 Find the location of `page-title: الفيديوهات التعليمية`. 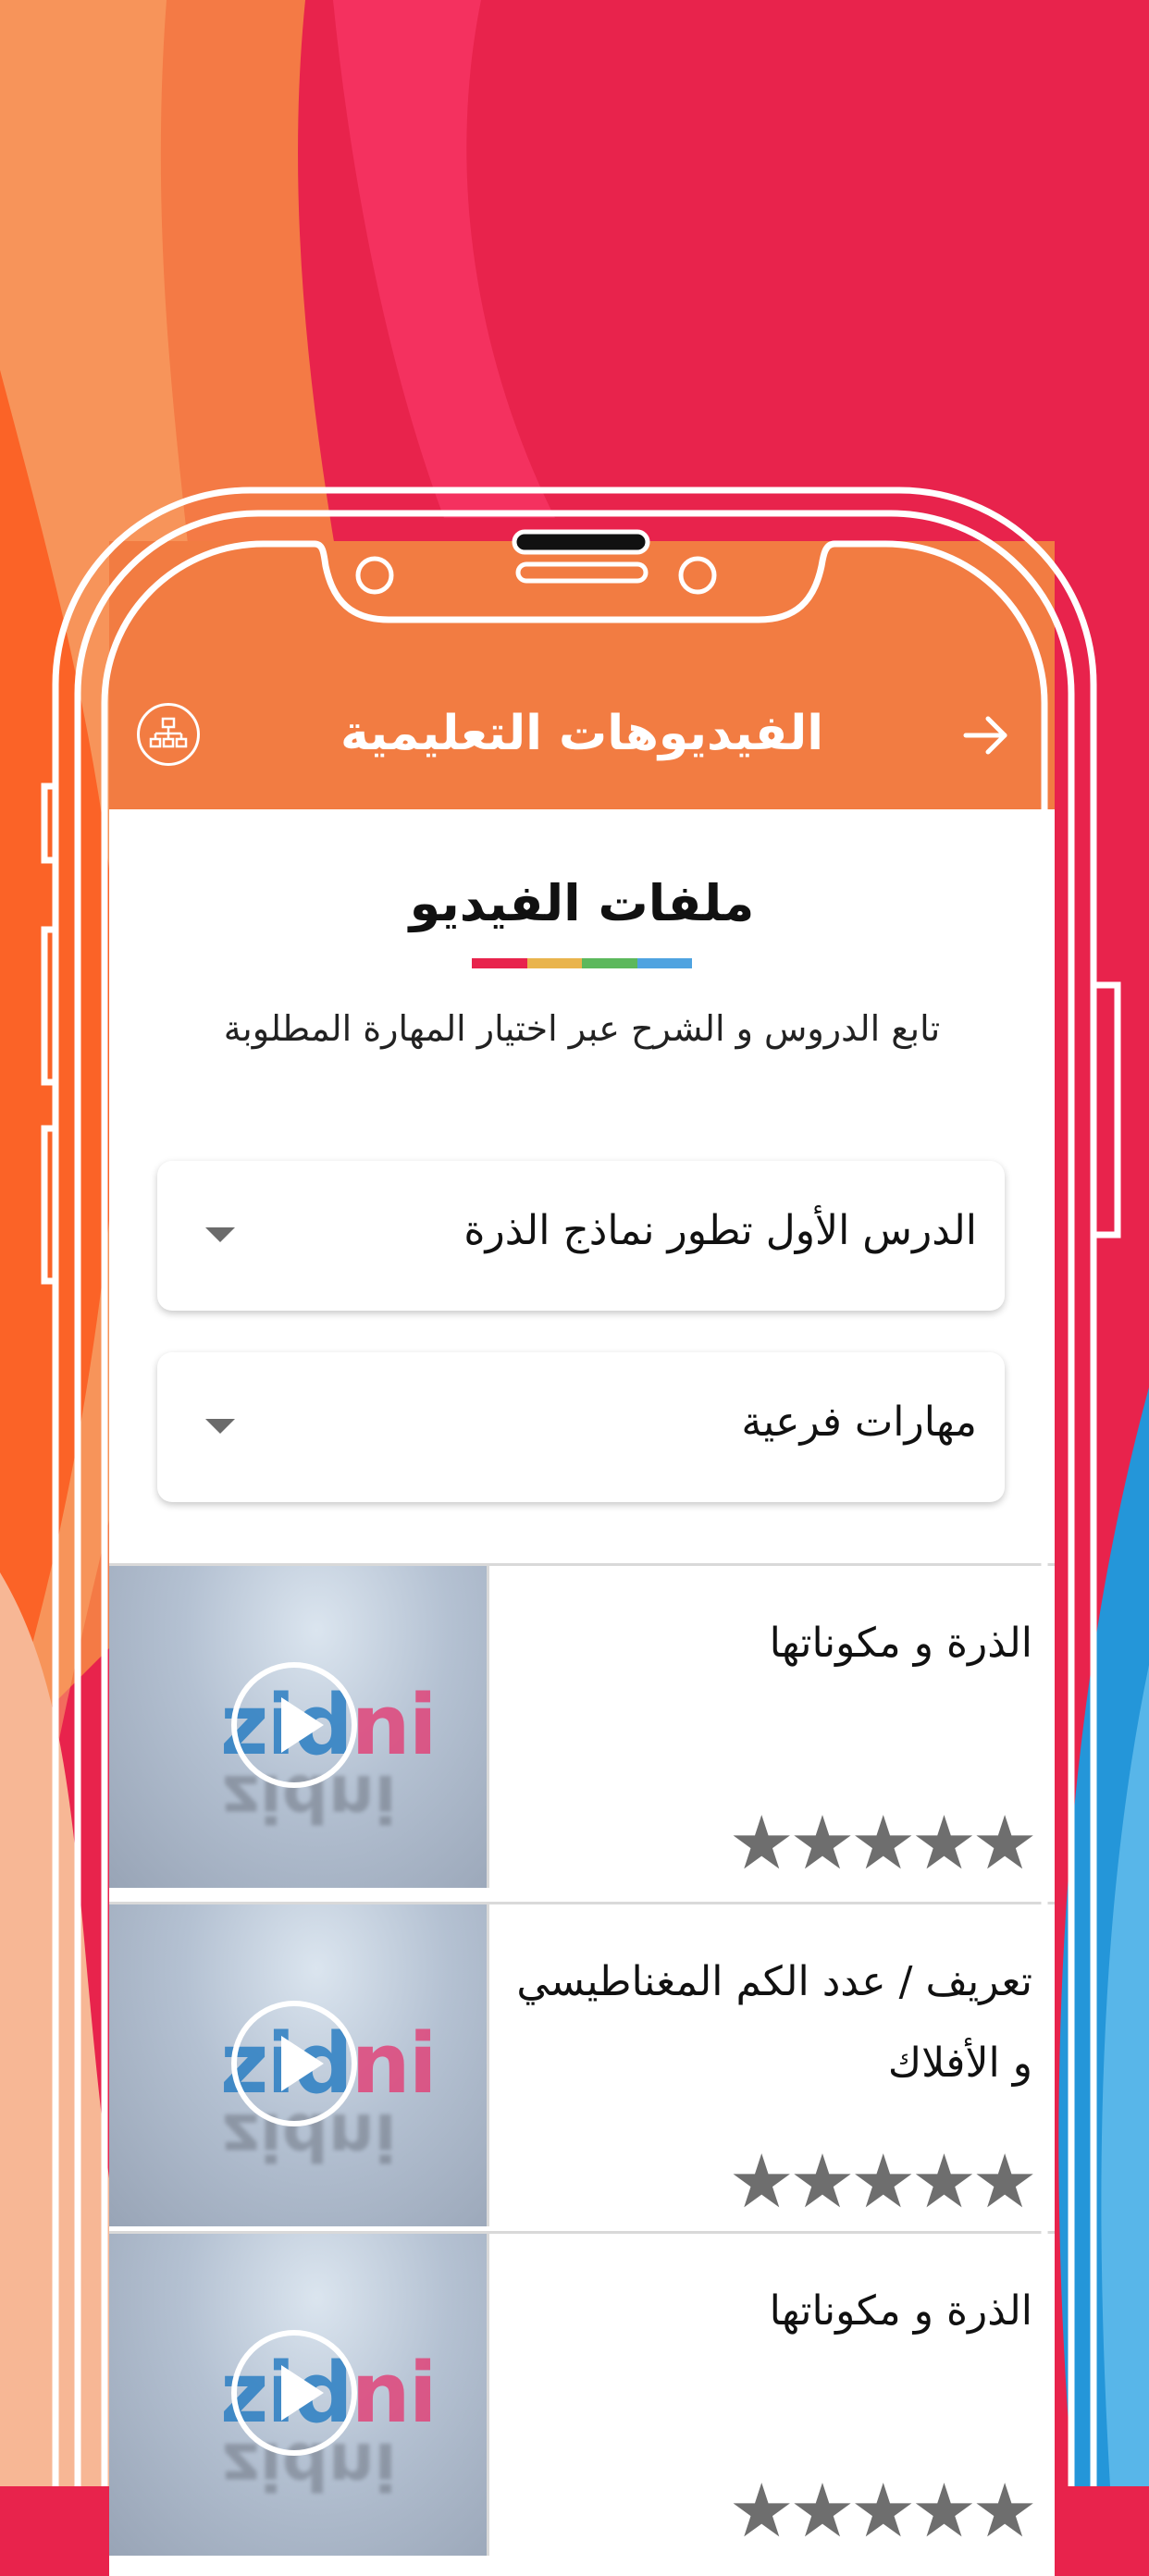

page-title: الفيديوهات التعليمية is located at coordinates (582, 733).